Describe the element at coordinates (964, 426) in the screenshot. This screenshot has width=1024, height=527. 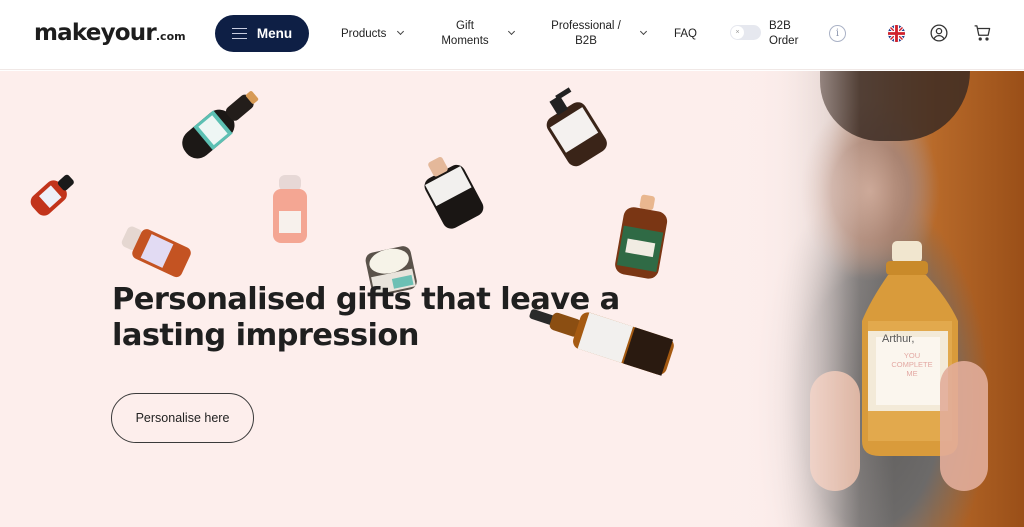
I see `photo-hand-right` at that location.